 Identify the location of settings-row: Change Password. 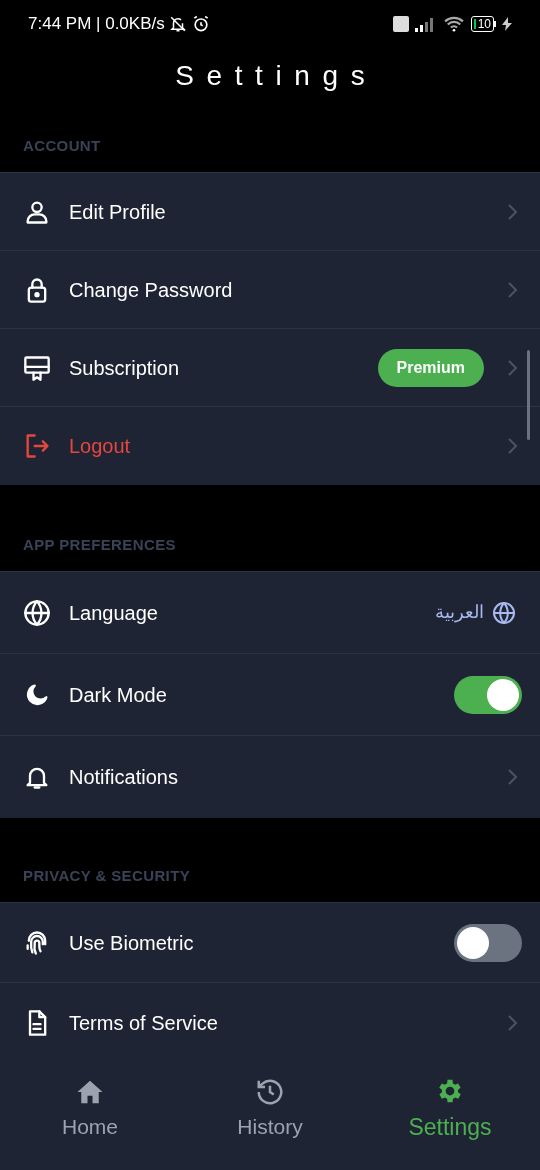
(270, 290).